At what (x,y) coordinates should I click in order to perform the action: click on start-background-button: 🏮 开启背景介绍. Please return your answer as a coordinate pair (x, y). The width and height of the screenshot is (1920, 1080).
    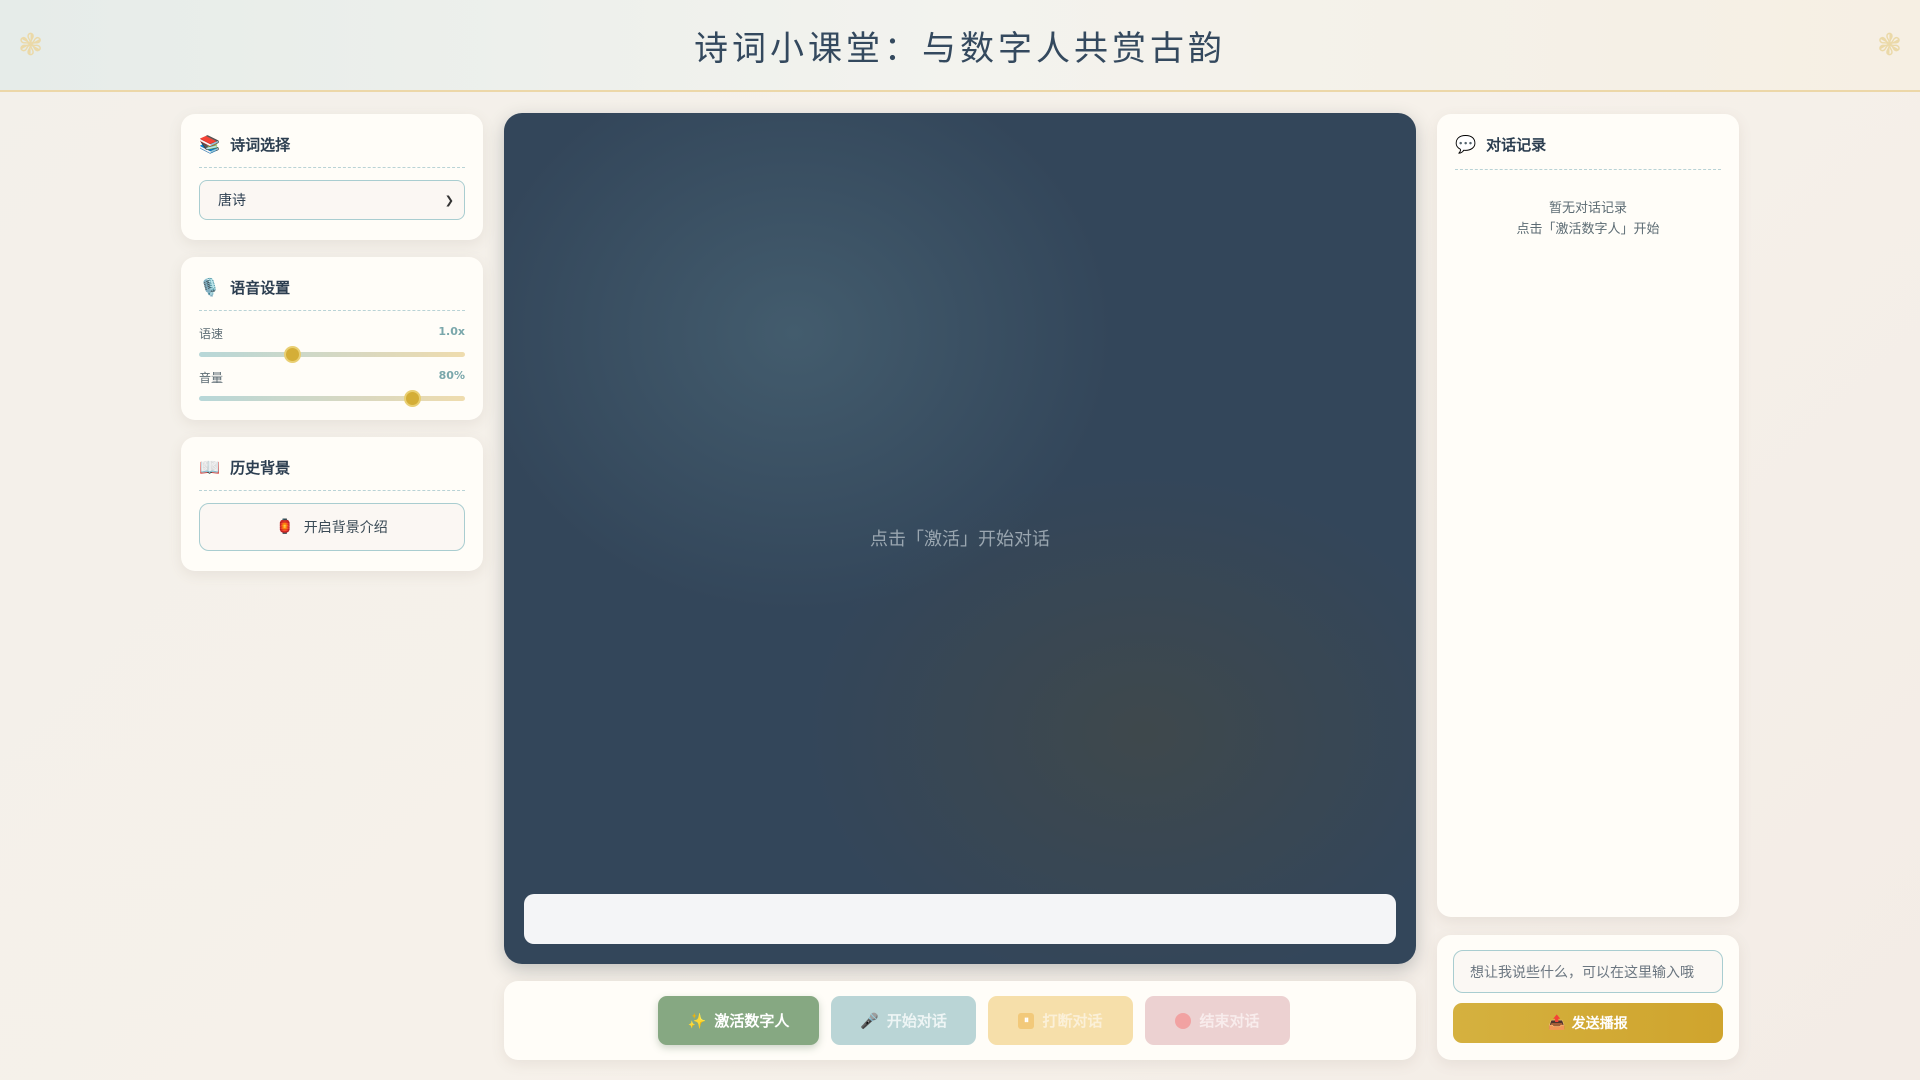
    Looking at the image, I should click on (332, 527).